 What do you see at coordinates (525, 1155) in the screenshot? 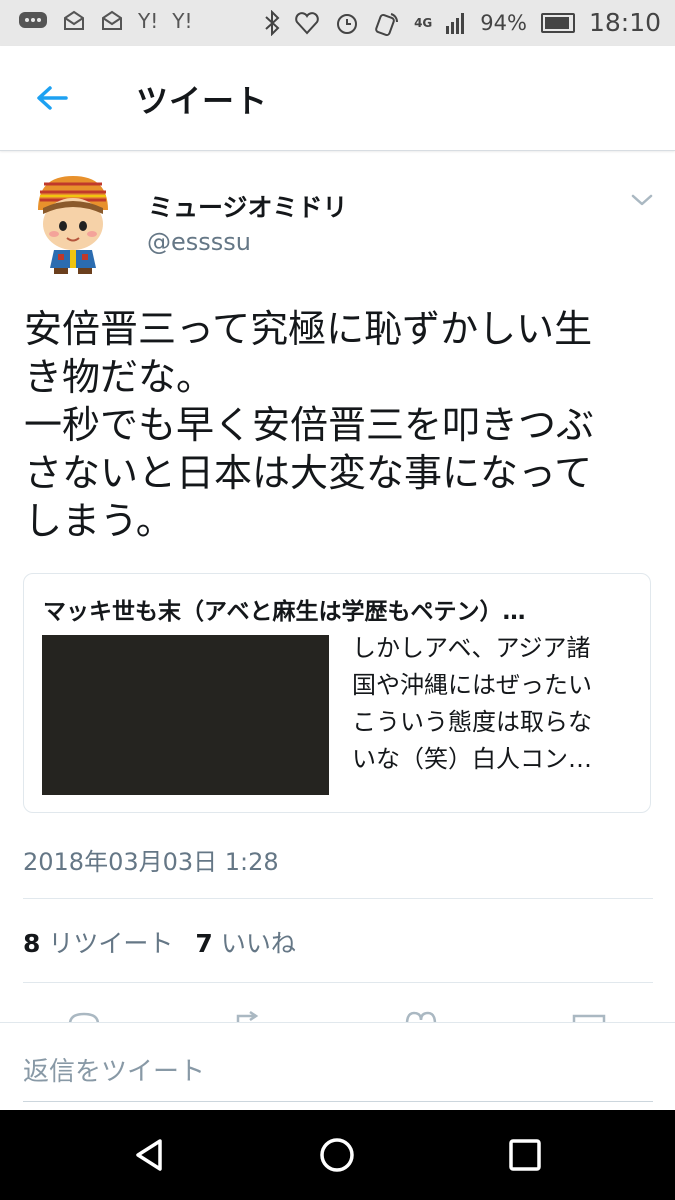
I see `nav-recents-icon` at bounding box center [525, 1155].